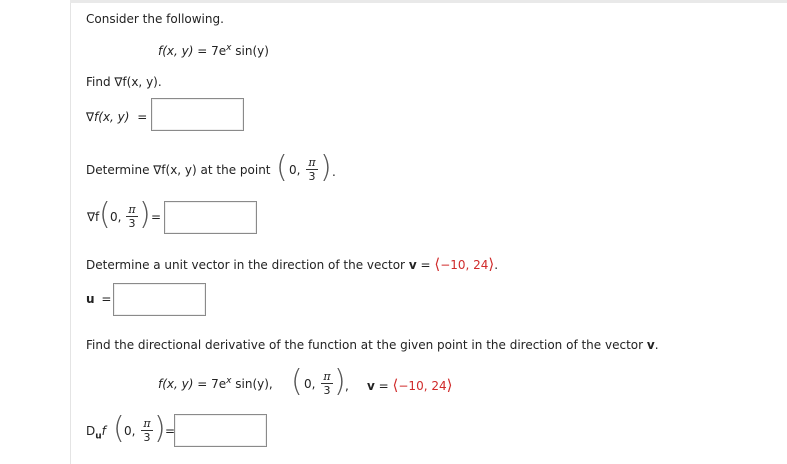 The width and height of the screenshot is (787, 464). What do you see at coordinates (347, 386) in the screenshot?
I see `summary-comma: ,` at bounding box center [347, 386].